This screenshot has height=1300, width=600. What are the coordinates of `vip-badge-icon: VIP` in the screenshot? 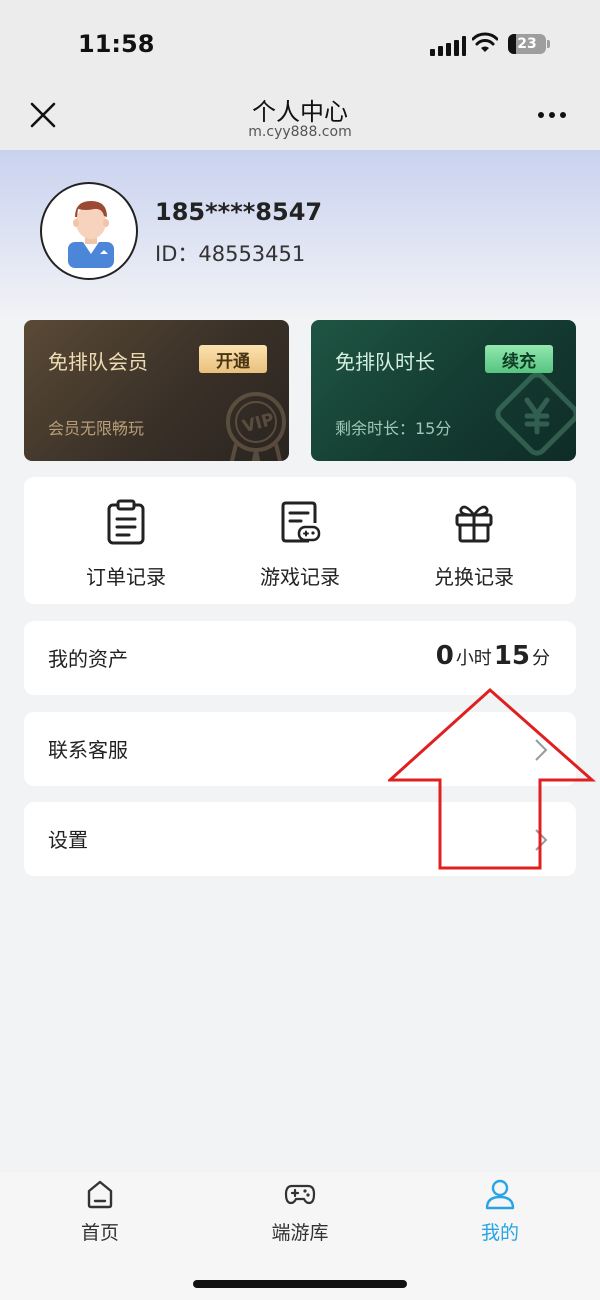 It's located at (256, 426).